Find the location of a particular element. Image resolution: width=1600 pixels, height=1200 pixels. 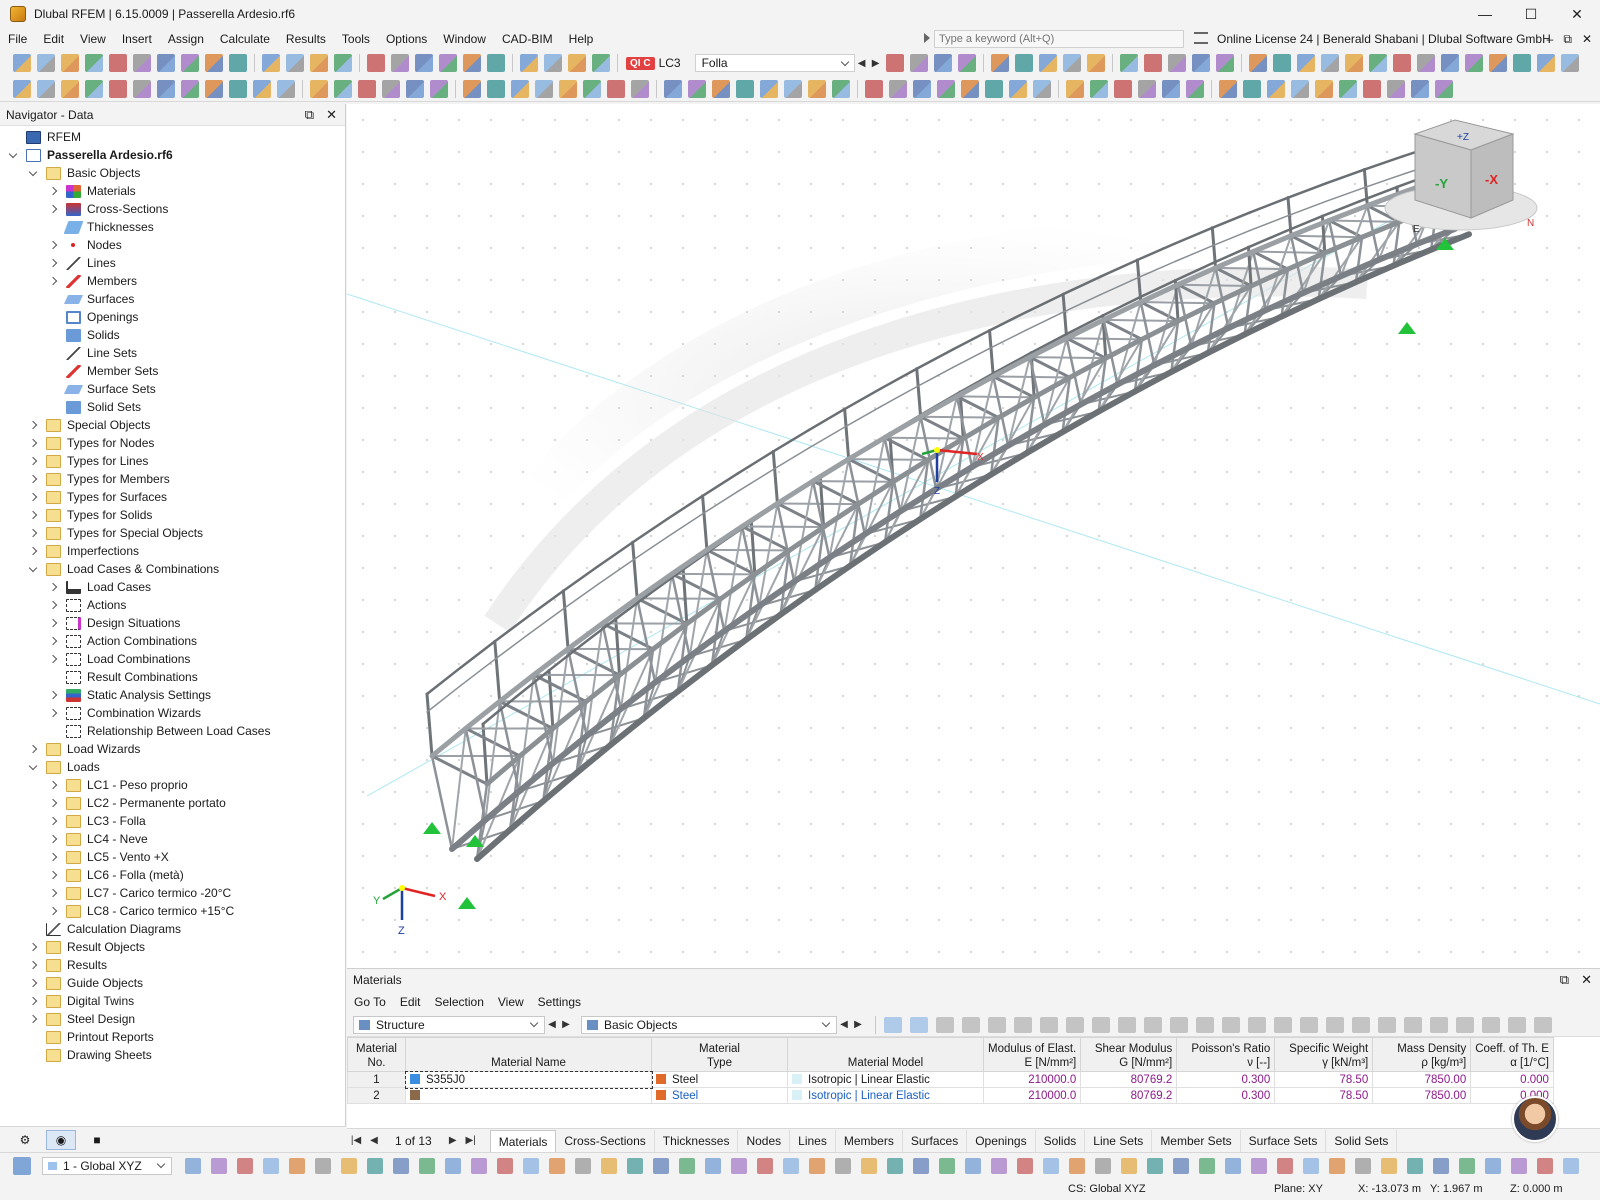

material-nu-value: 0.300 is located at coordinates (1226, 1095).